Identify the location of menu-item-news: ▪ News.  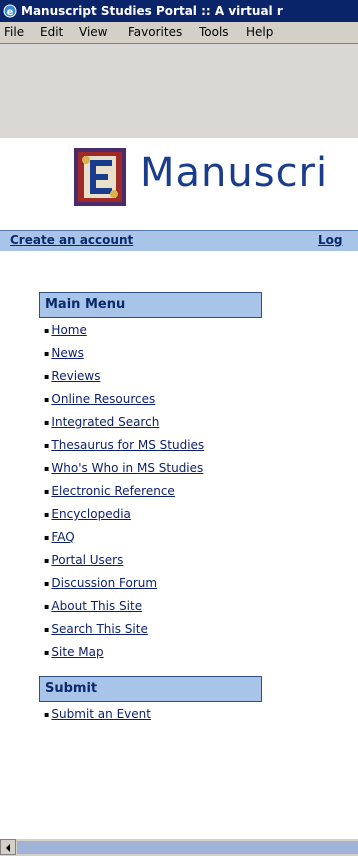
(64, 353).